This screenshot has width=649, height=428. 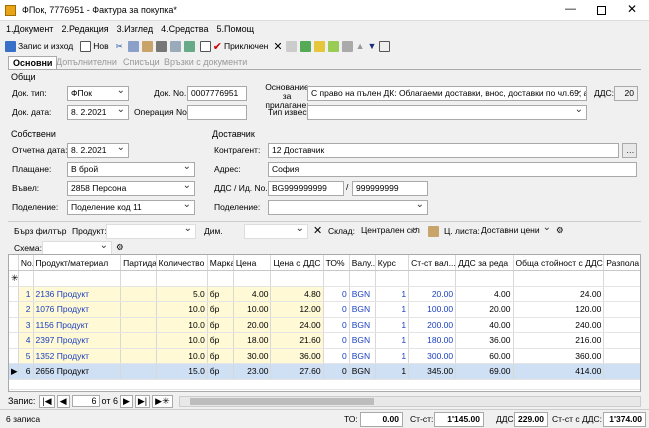 What do you see at coordinates (570, 9) in the screenshot?
I see `minimize-icon: —` at bounding box center [570, 9].